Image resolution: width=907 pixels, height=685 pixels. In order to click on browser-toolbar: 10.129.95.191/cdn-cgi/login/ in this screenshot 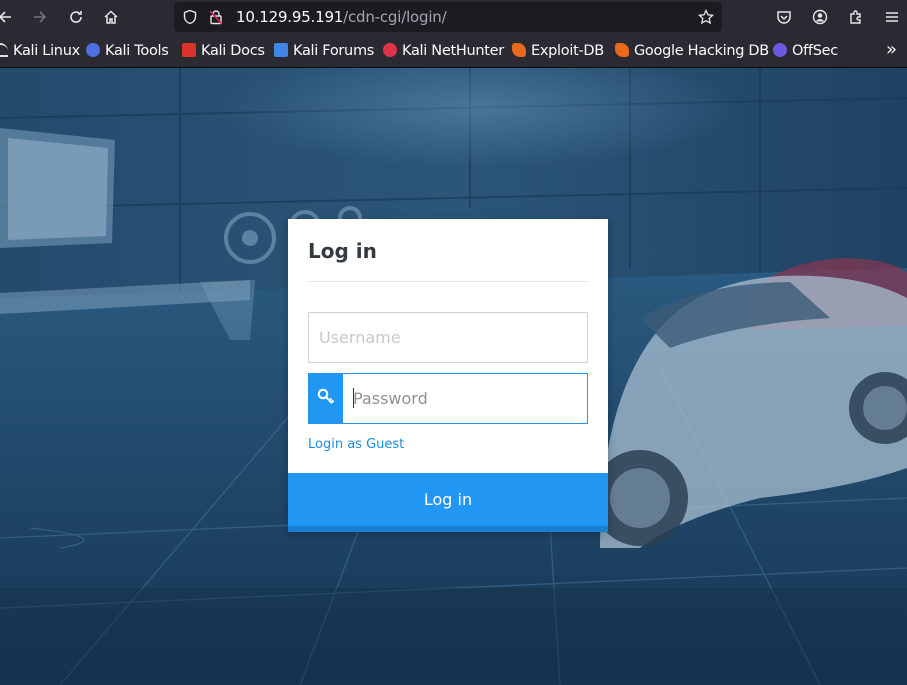, I will do `click(453, 17)`.